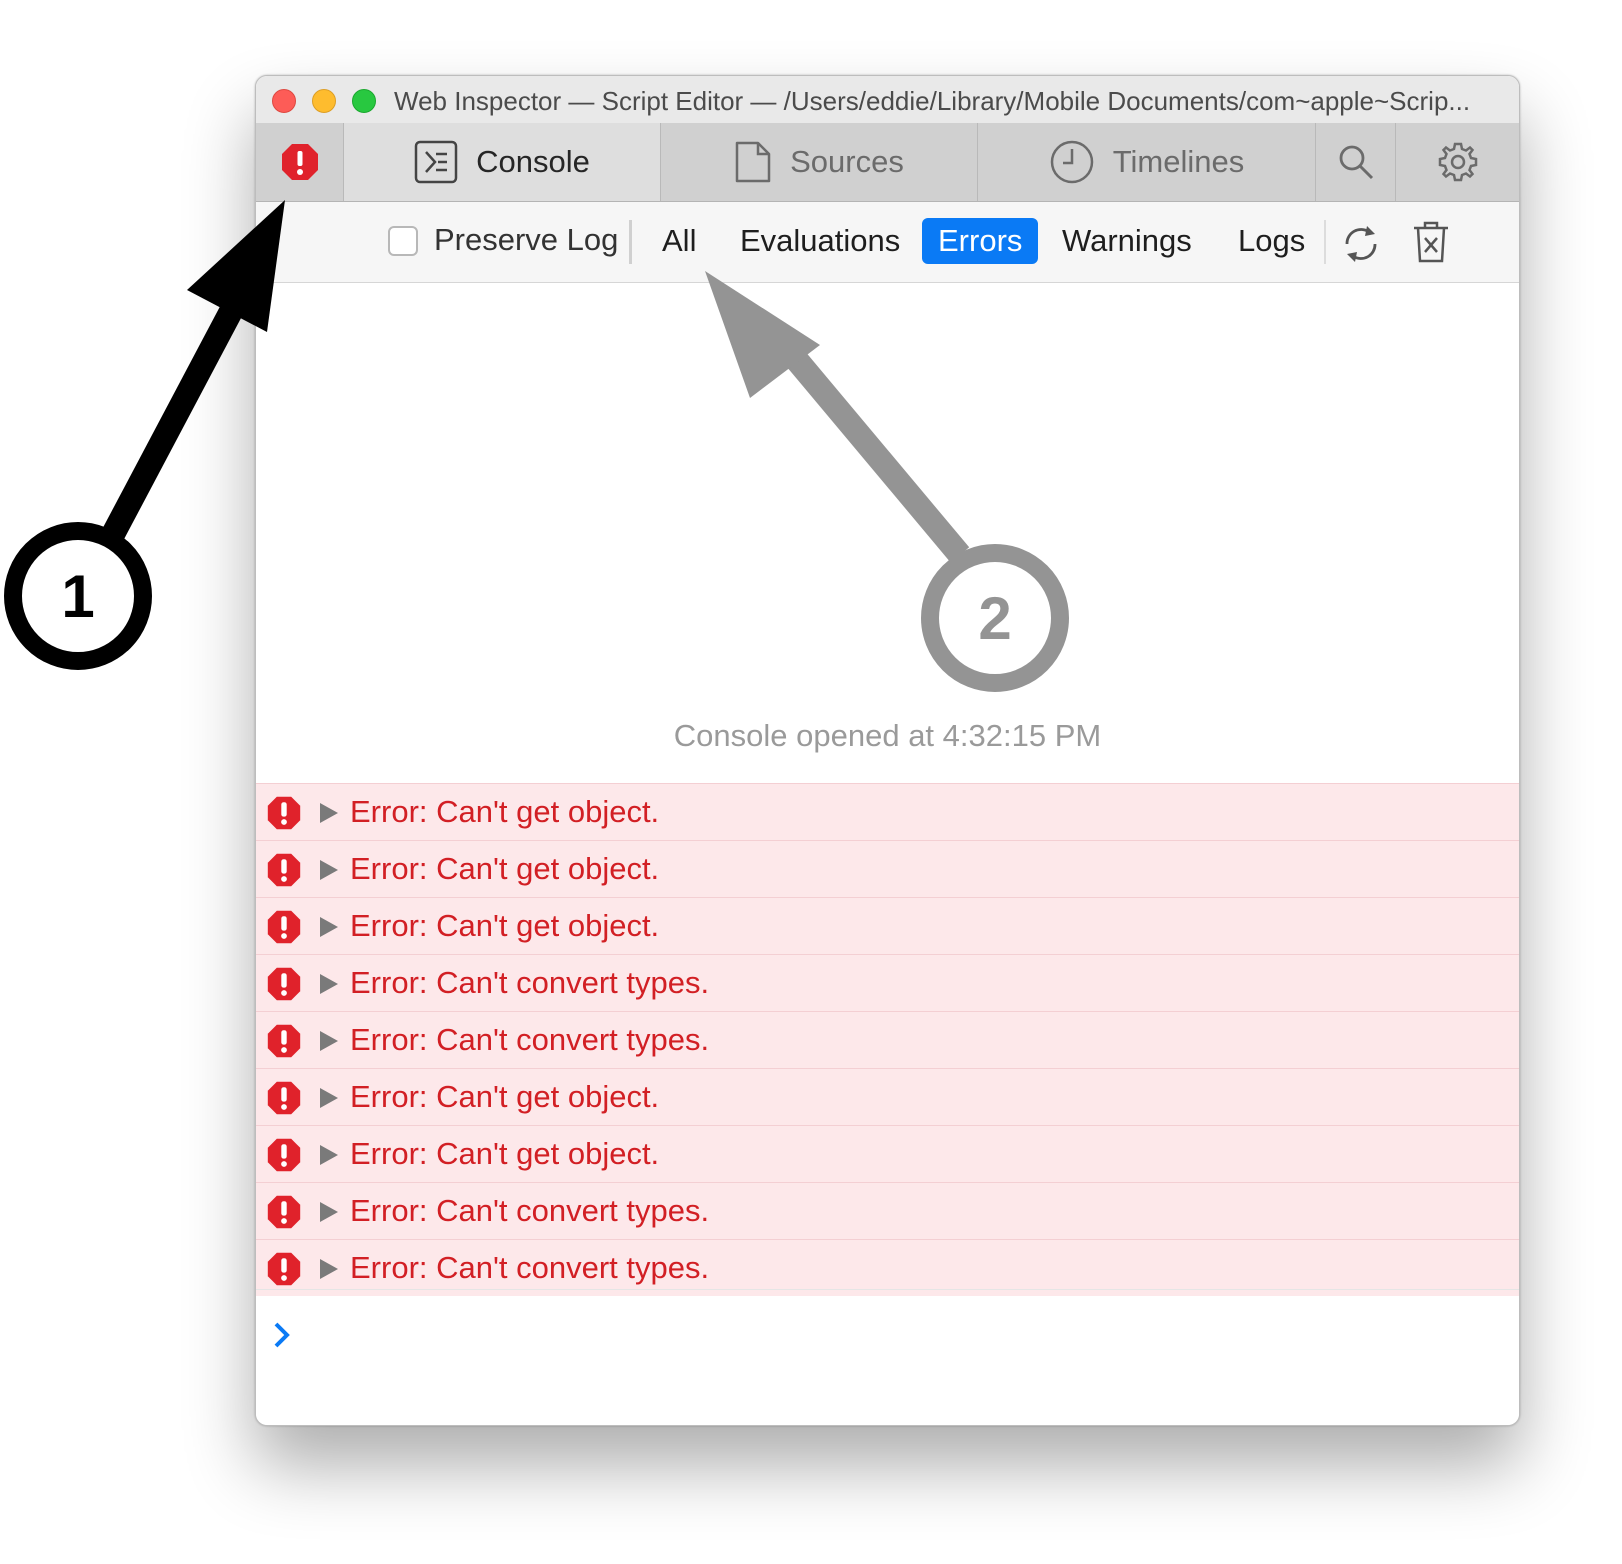  I want to click on callout-badge-1: 1, so click(78, 596).